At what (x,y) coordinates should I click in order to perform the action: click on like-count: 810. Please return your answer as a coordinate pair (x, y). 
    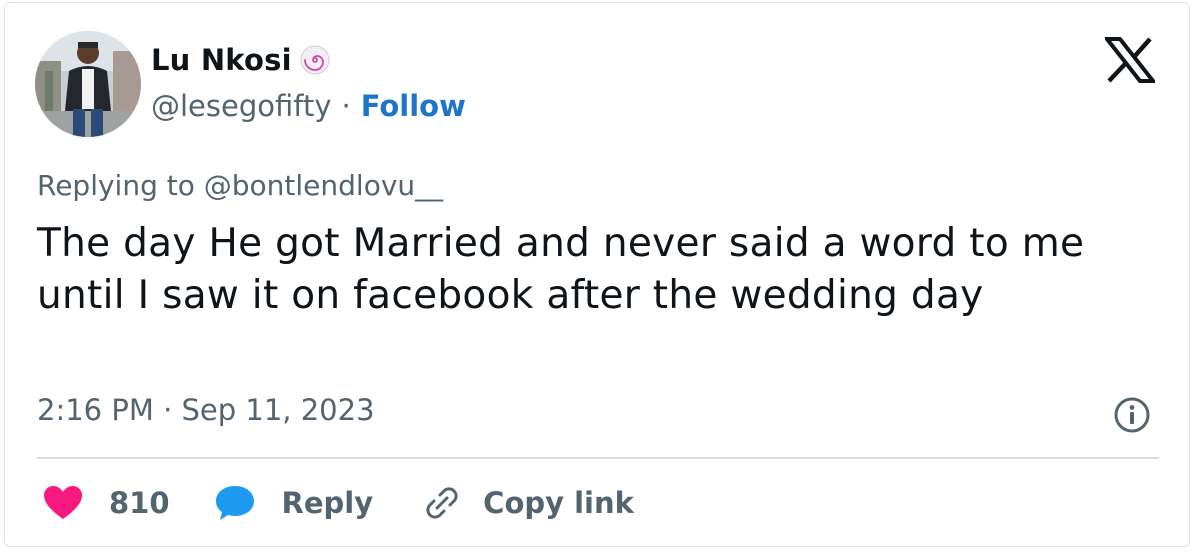
    Looking at the image, I should click on (139, 503).